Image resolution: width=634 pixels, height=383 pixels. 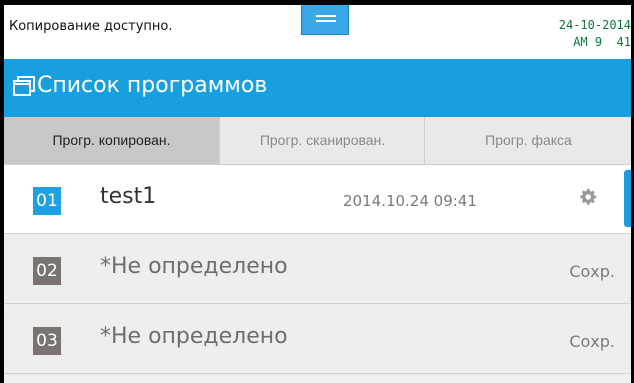 What do you see at coordinates (602, 42) in the screenshot?
I see `status-time: AM 9 41` at bounding box center [602, 42].